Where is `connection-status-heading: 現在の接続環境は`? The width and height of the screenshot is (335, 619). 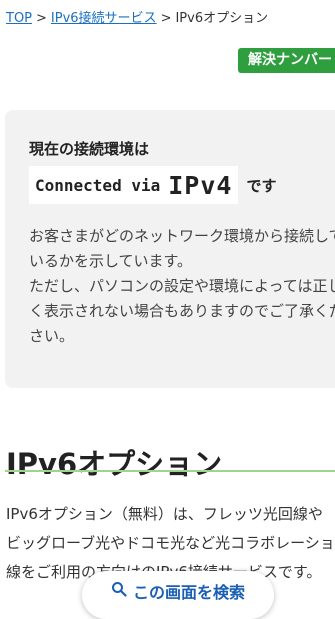
connection-status-heading: 現在の接続環境は is located at coordinates (89, 149).